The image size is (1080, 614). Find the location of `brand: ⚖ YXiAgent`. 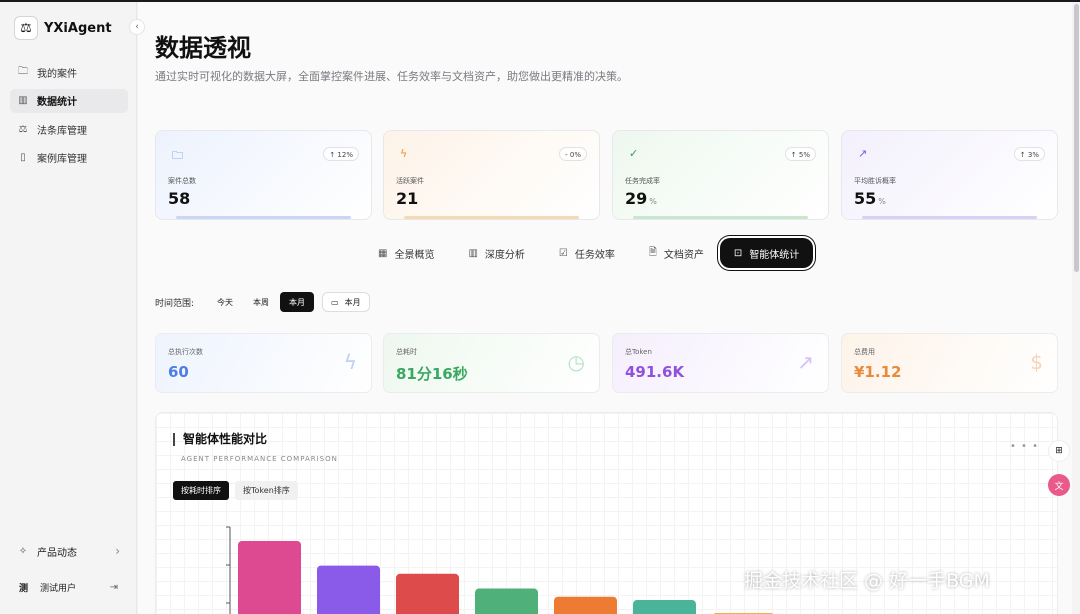

brand: ⚖ YXiAgent is located at coordinates (63, 28).